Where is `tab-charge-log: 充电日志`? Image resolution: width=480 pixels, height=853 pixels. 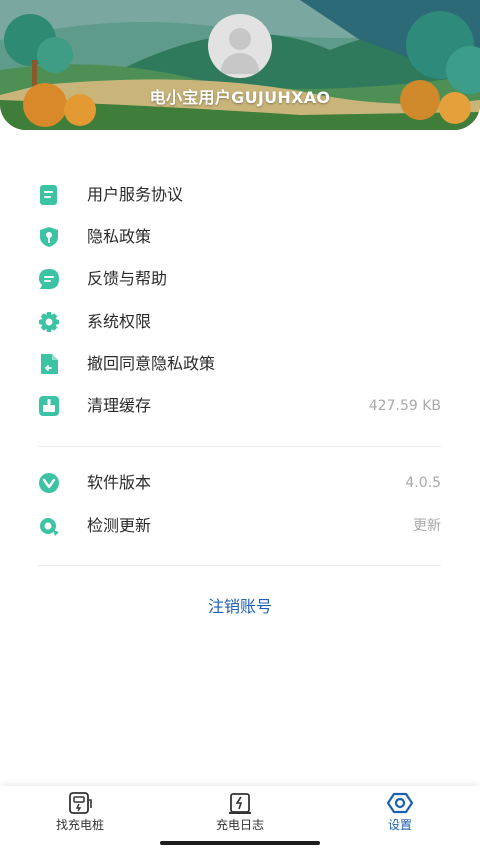 tab-charge-log: 充电日志 is located at coordinates (240, 816).